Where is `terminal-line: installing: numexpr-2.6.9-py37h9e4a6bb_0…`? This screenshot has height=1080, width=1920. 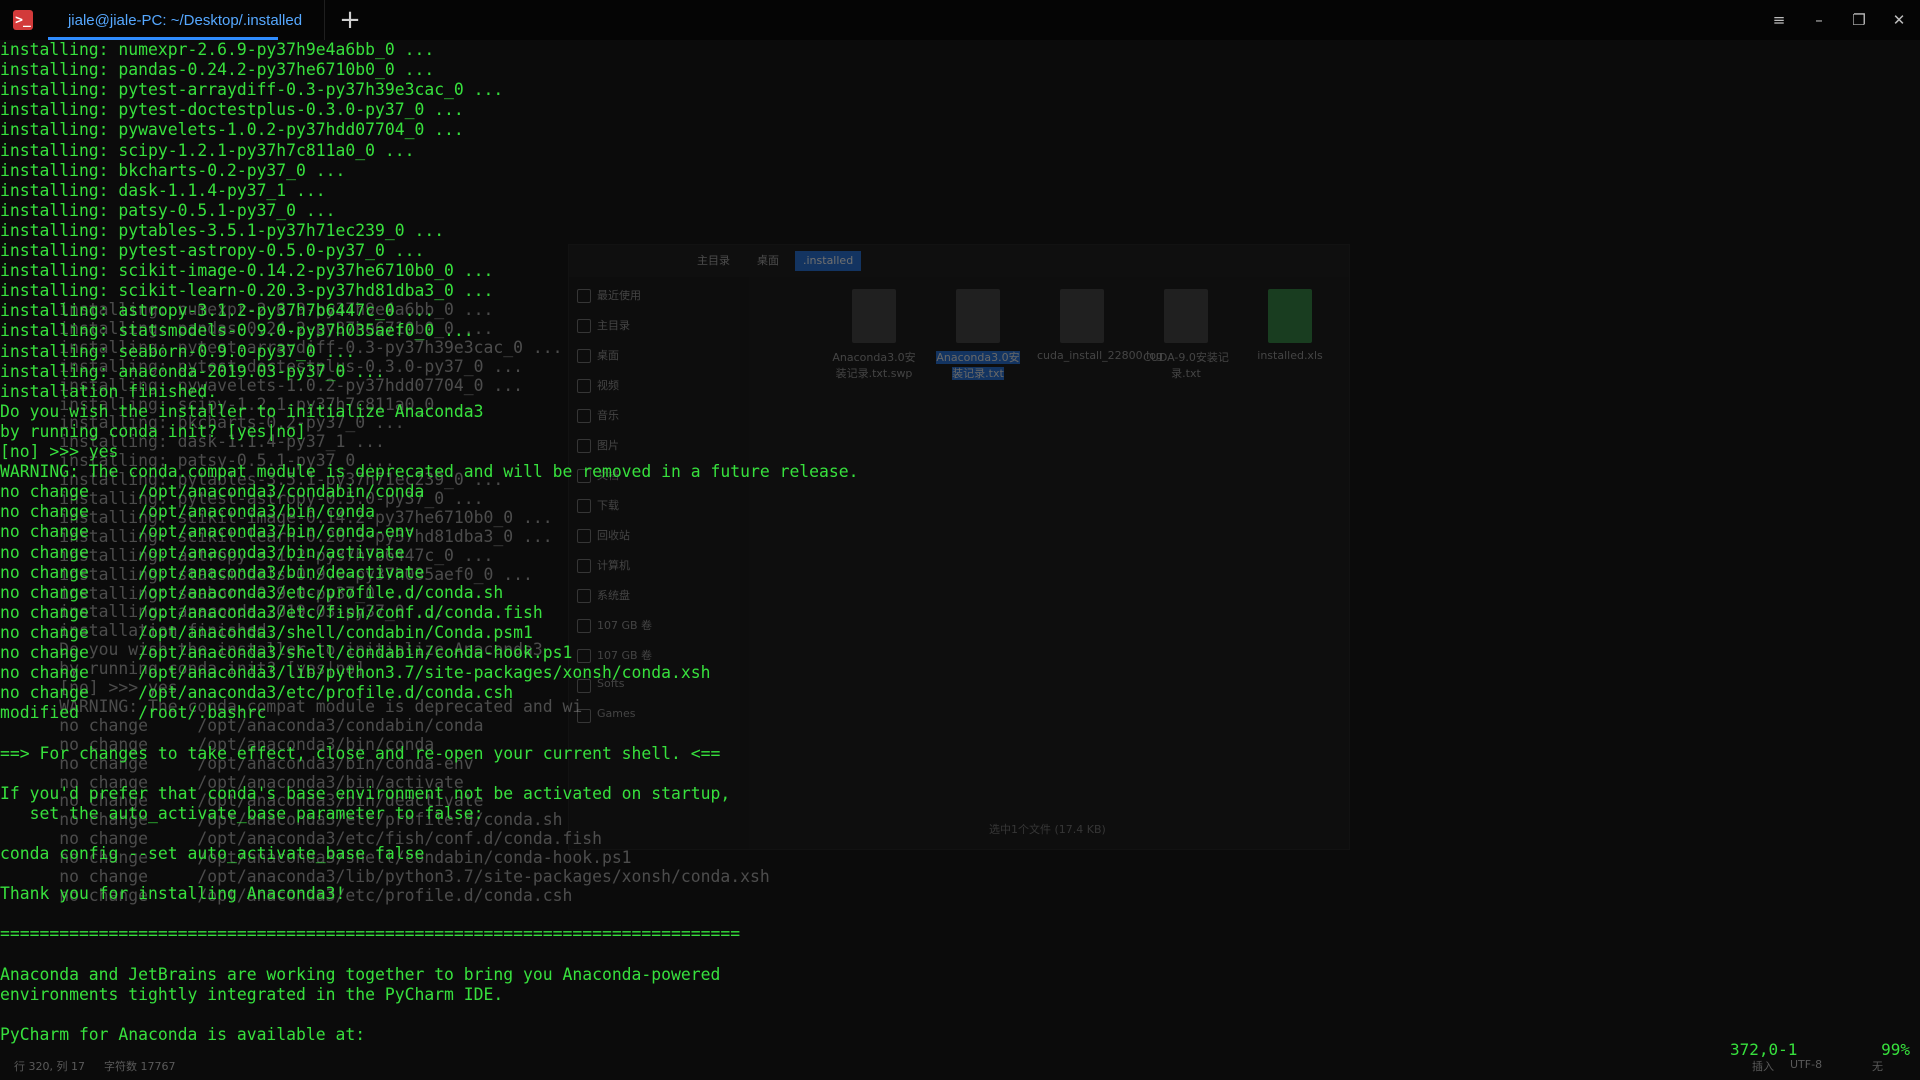 terminal-line: installing: numexpr-2.6.9-py37h9e4a6bb_0… is located at coordinates (217, 49).